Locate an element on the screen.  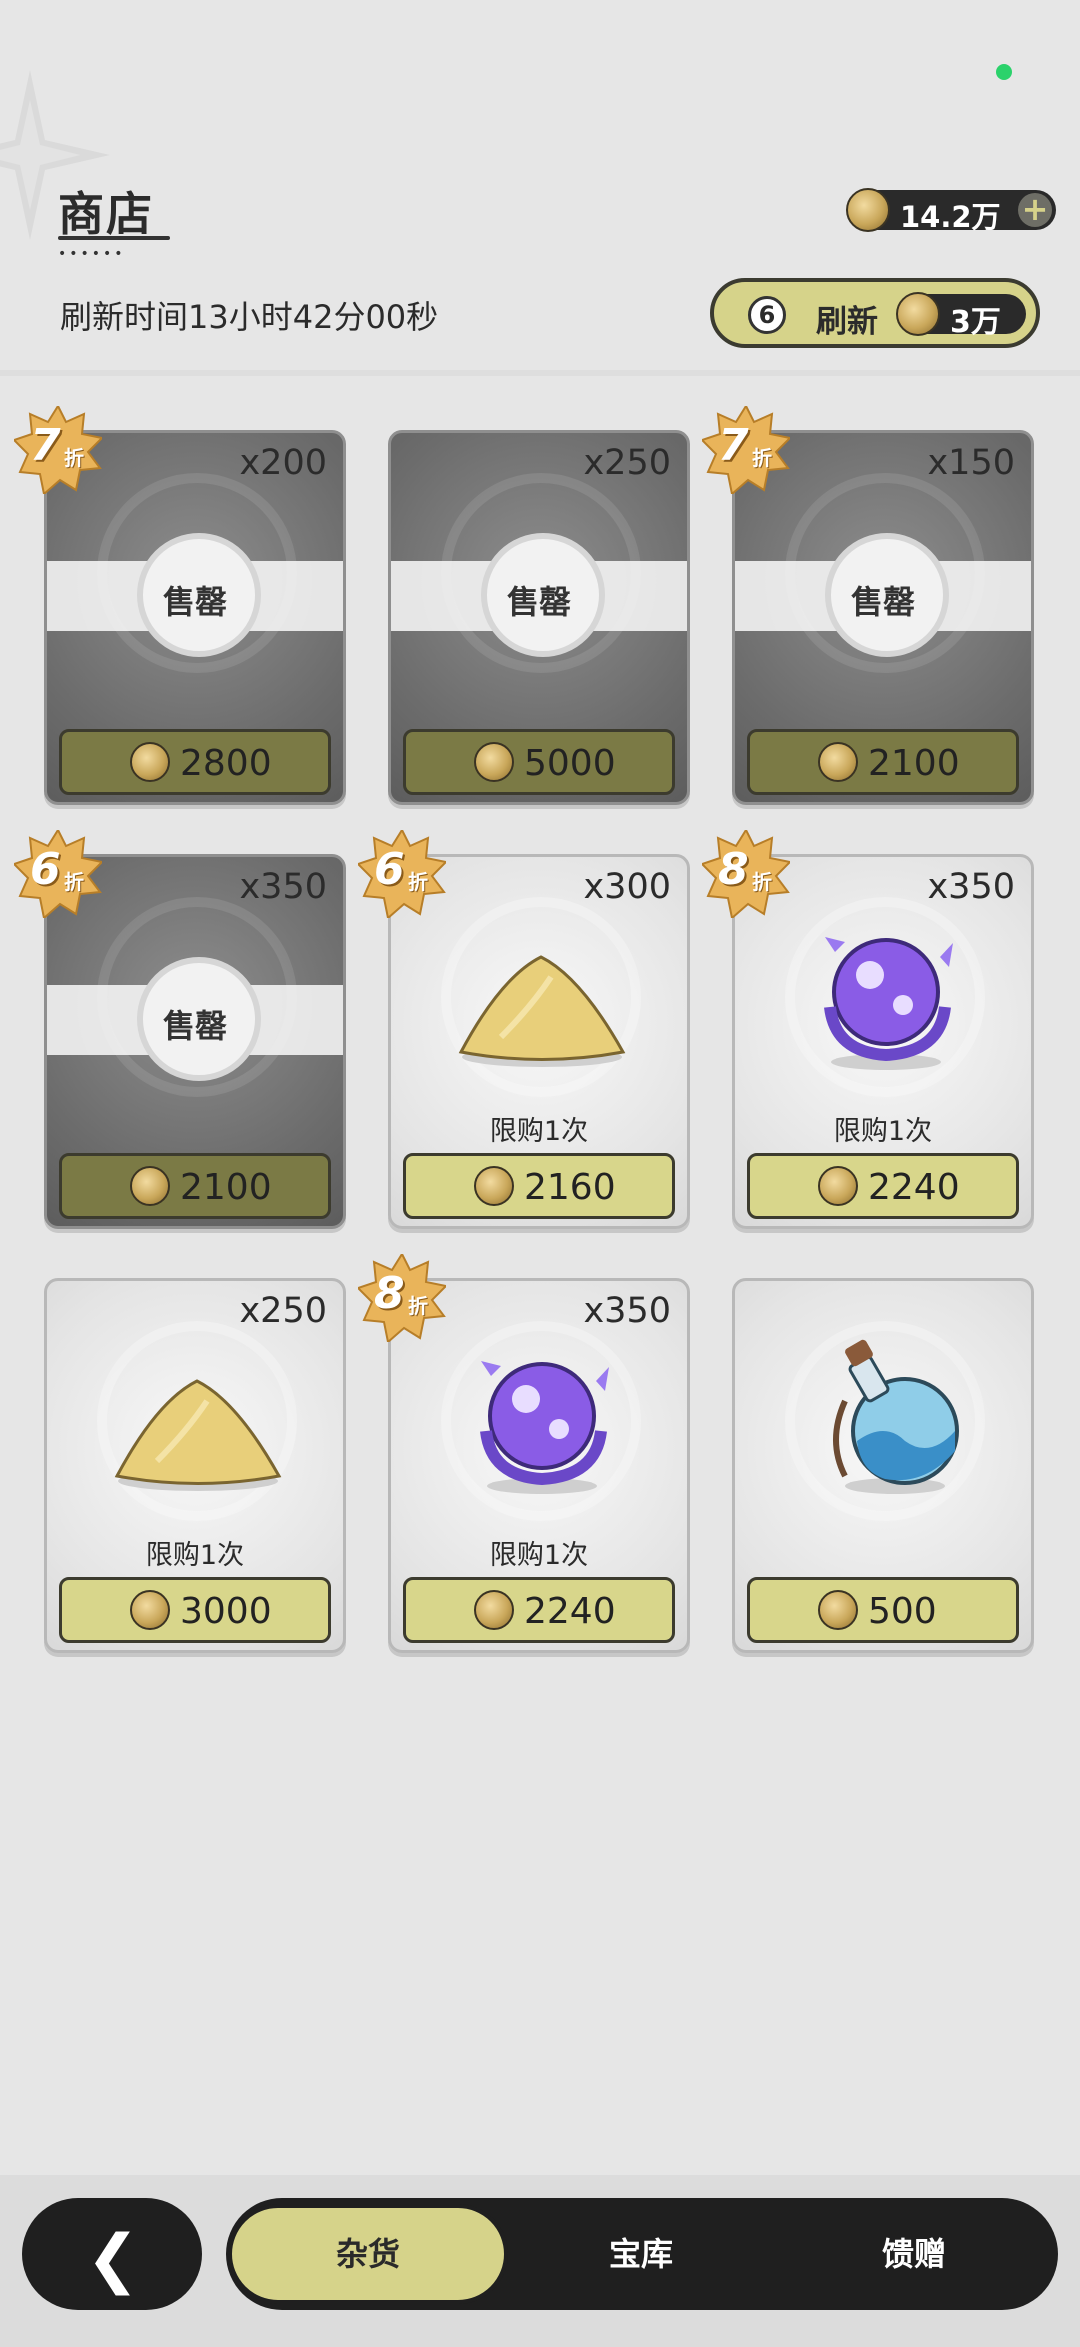
price-button: 2800 is located at coordinates (195, 762).